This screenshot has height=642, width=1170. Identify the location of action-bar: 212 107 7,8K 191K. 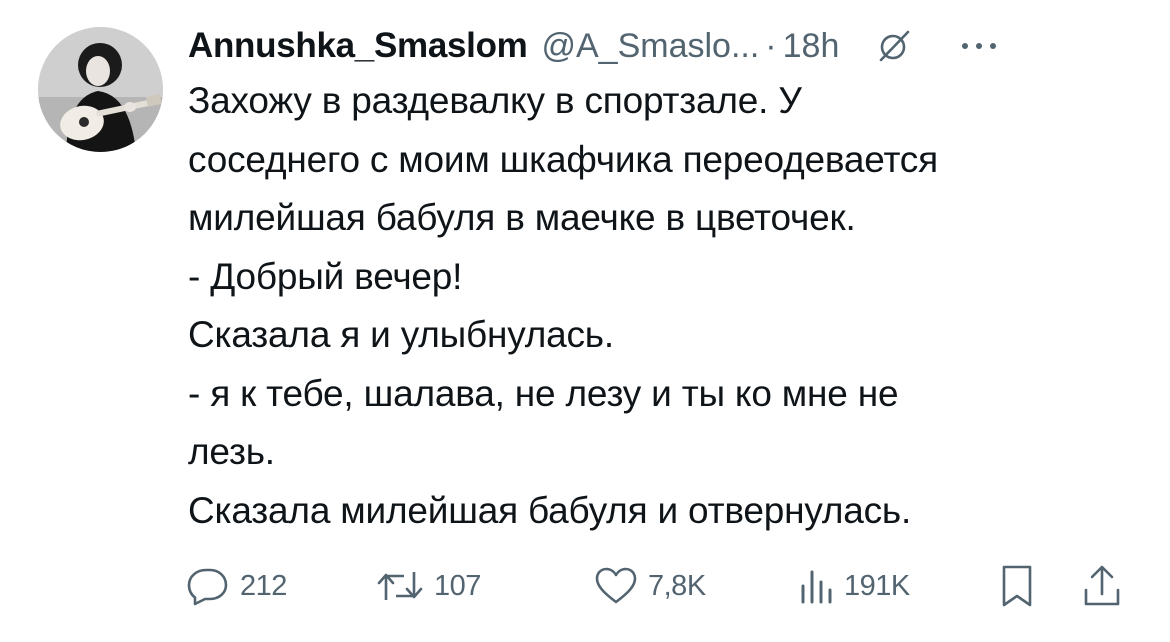
(661, 586).